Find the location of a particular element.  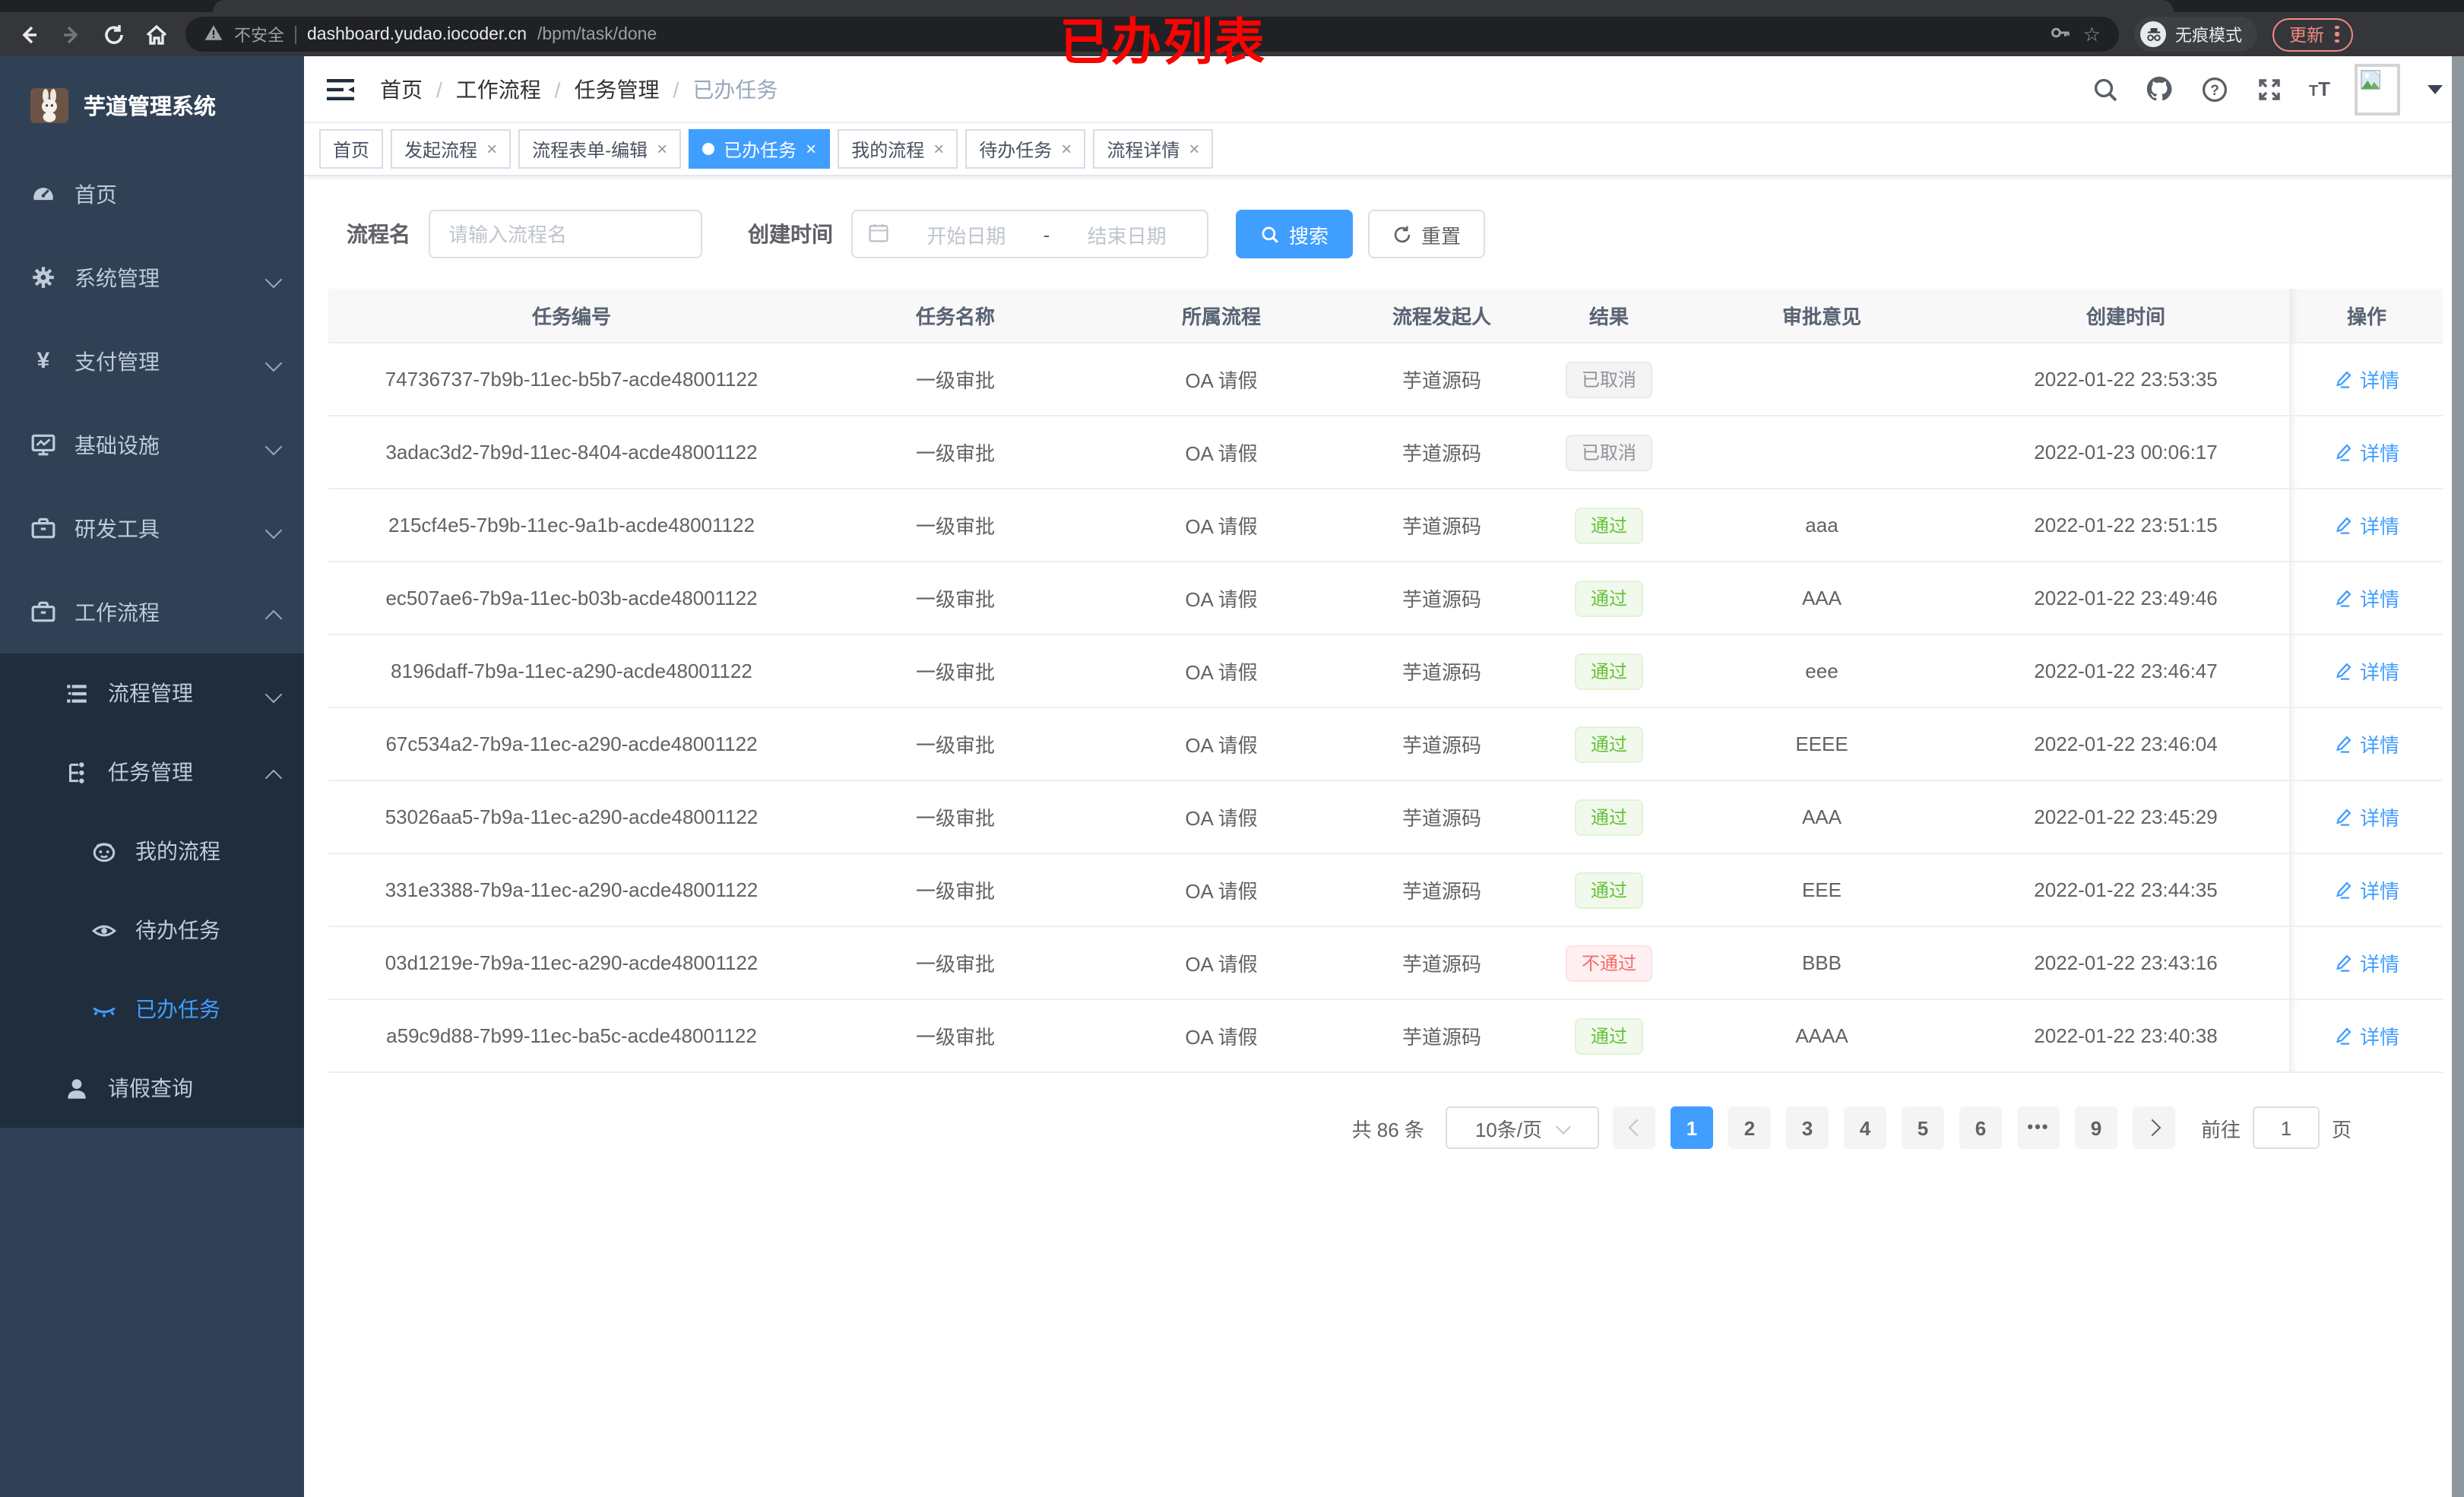

task-comment: AAAA is located at coordinates (1821, 1035).